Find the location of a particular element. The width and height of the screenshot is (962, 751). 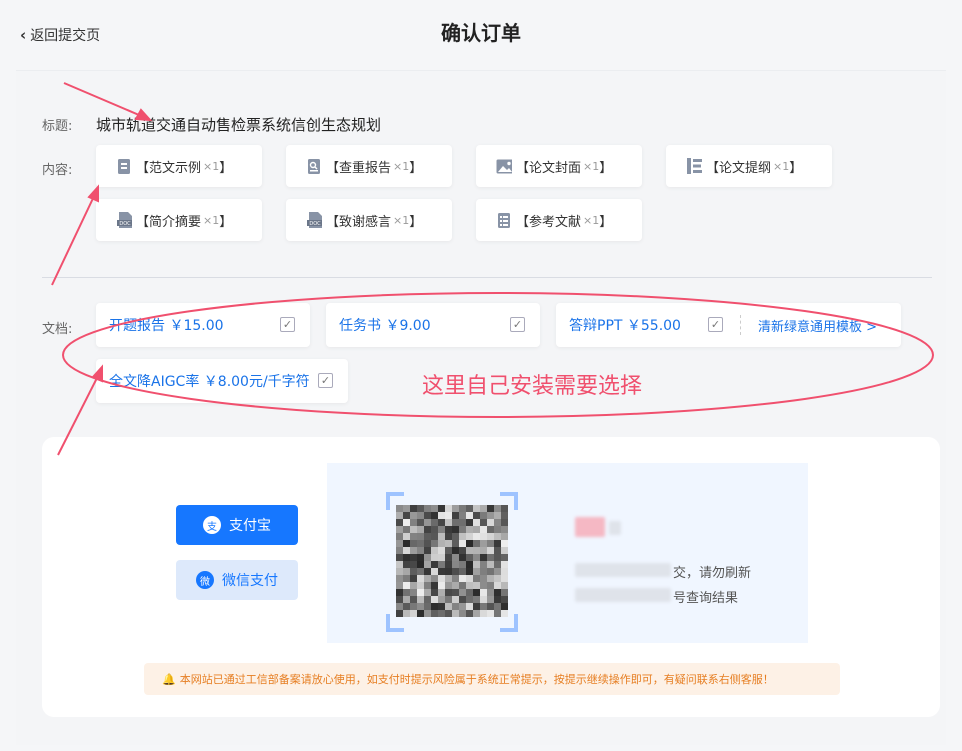

doc-option-taskbook: 任务书 ￥9.00 ✓ is located at coordinates (433, 325).